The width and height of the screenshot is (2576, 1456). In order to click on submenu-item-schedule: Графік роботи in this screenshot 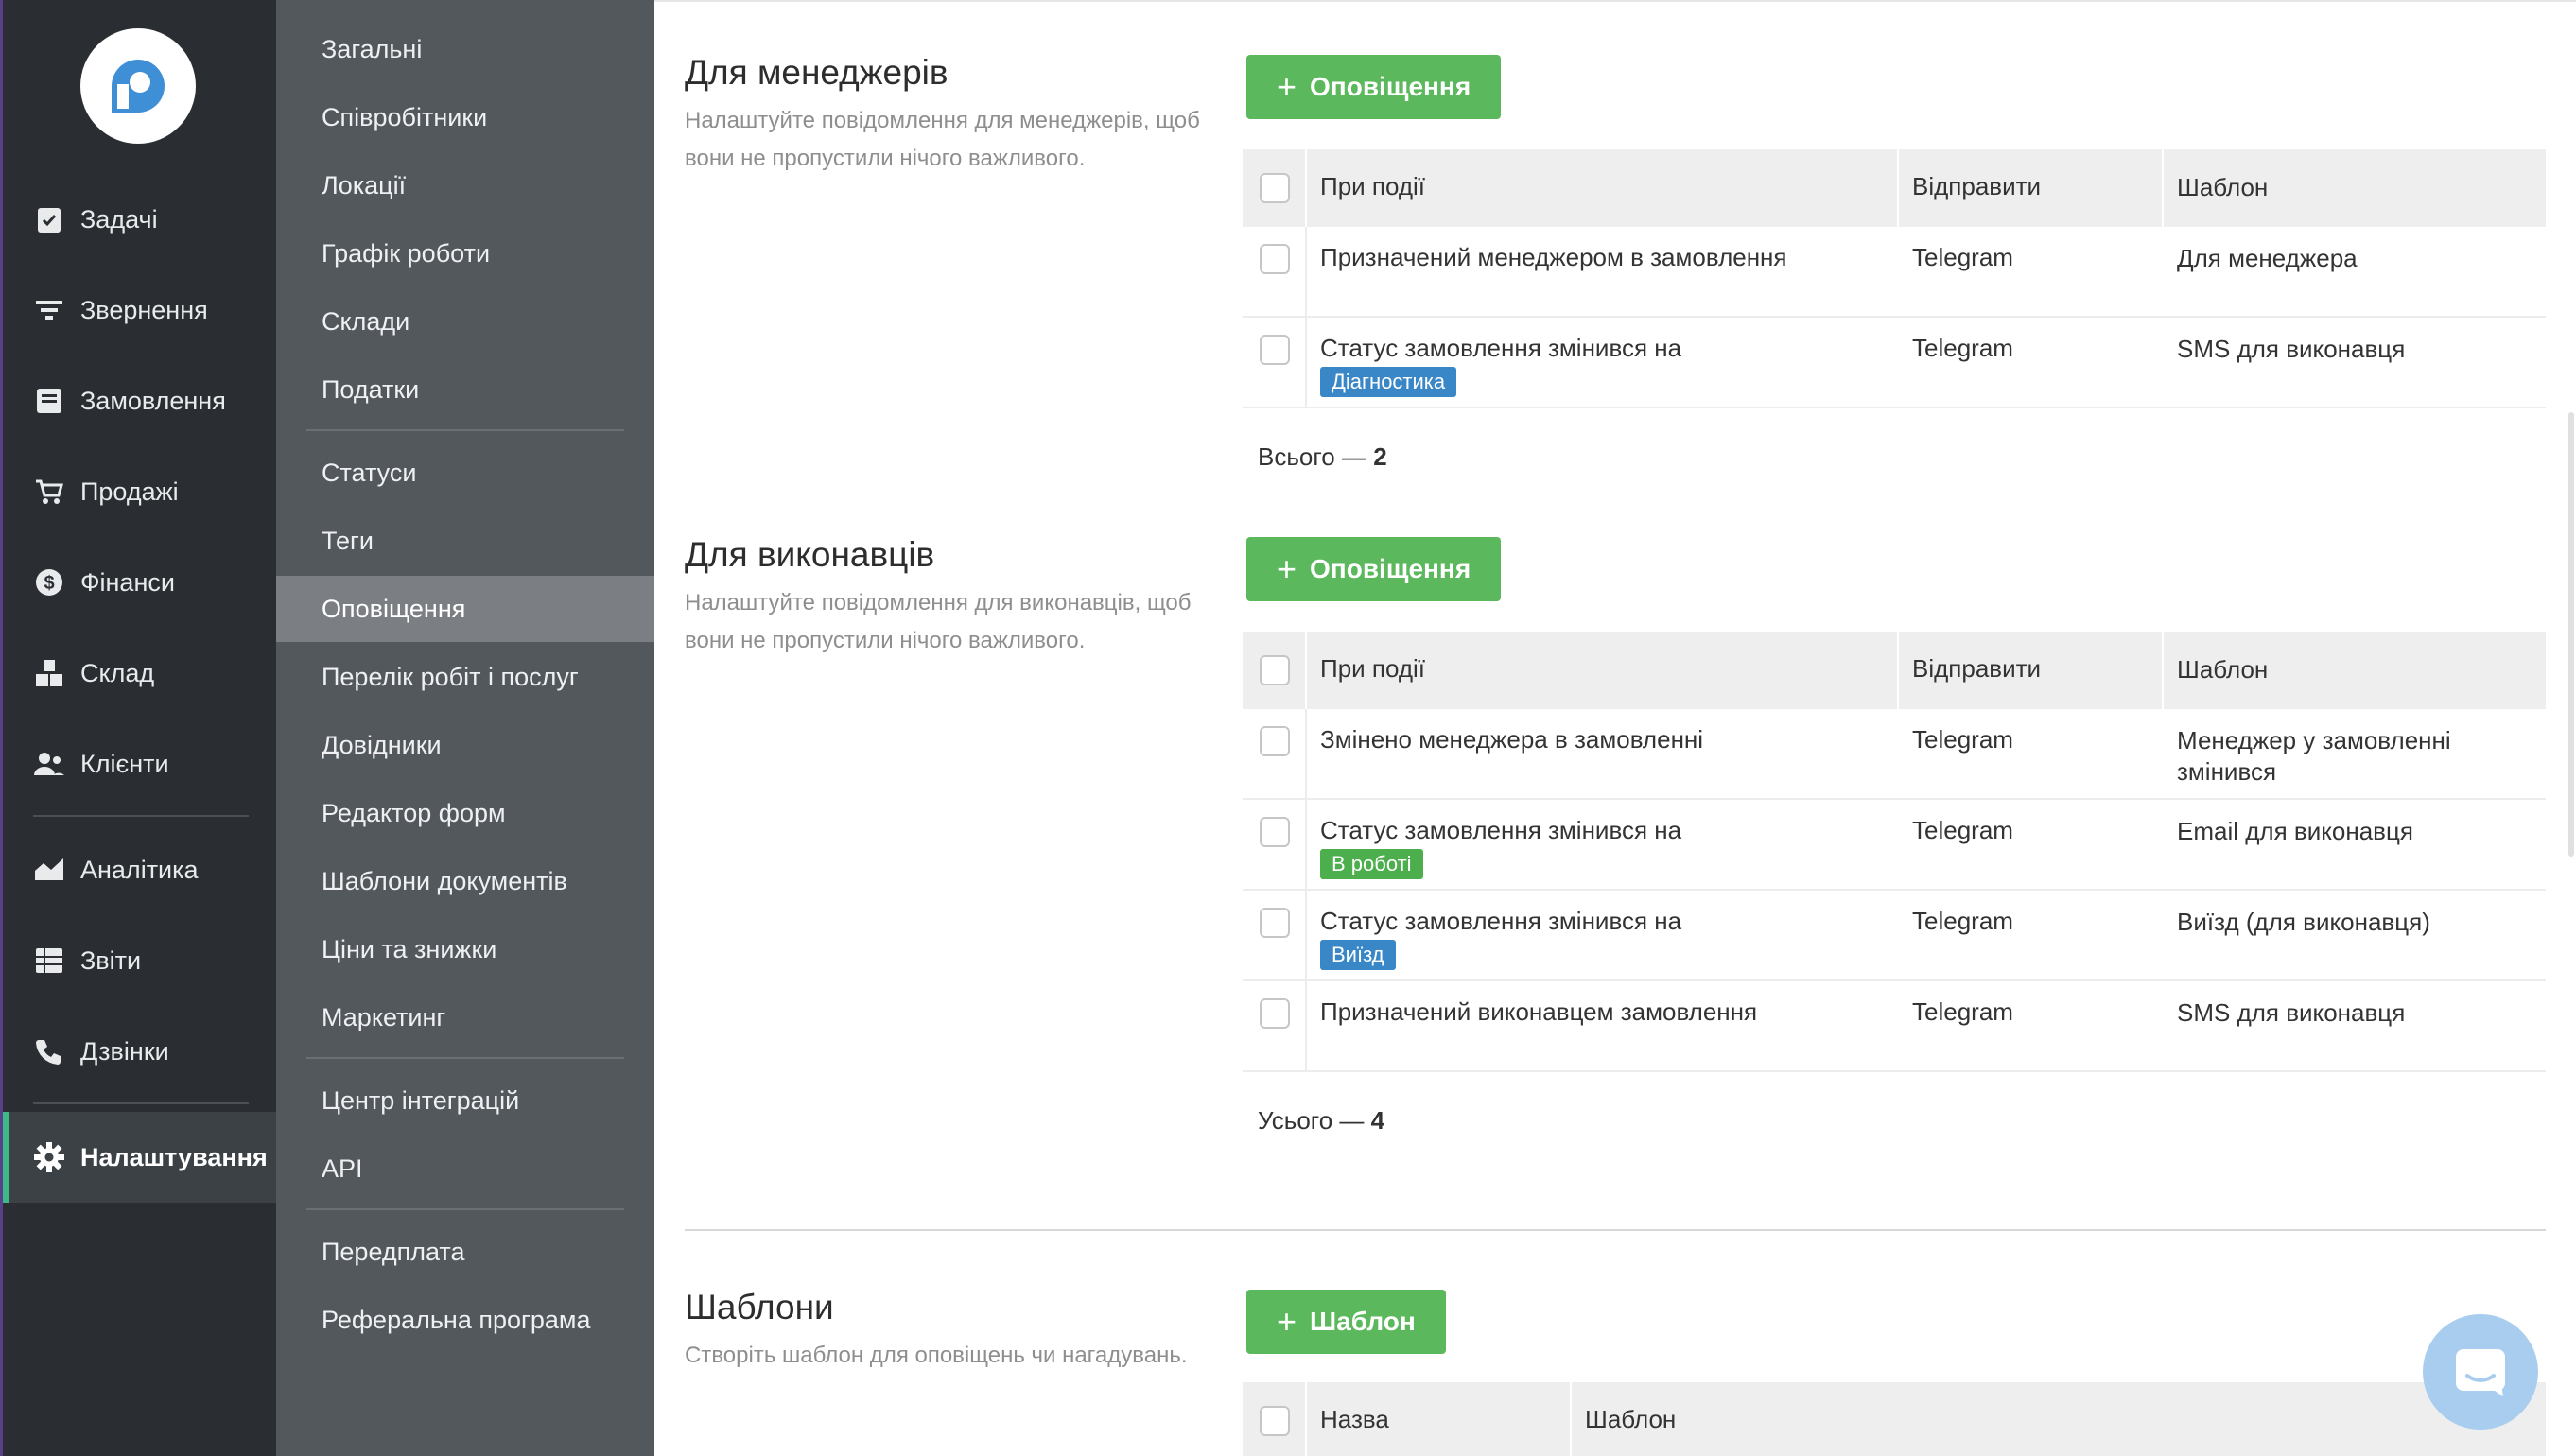, I will do `click(465, 253)`.